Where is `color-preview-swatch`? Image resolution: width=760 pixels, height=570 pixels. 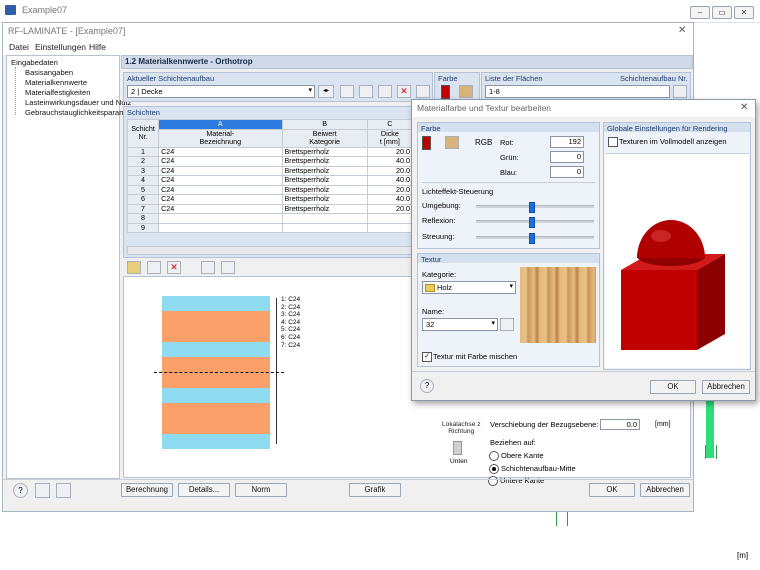
color-preview-swatch is located at coordinates (426, 143).